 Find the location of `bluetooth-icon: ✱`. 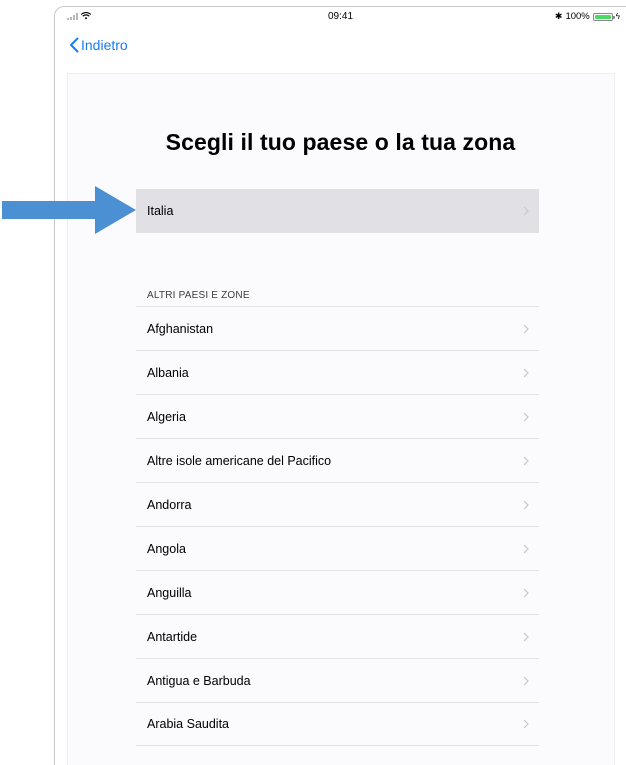

bluetooth-icon: ✱ is located at coordinates (558, 16).